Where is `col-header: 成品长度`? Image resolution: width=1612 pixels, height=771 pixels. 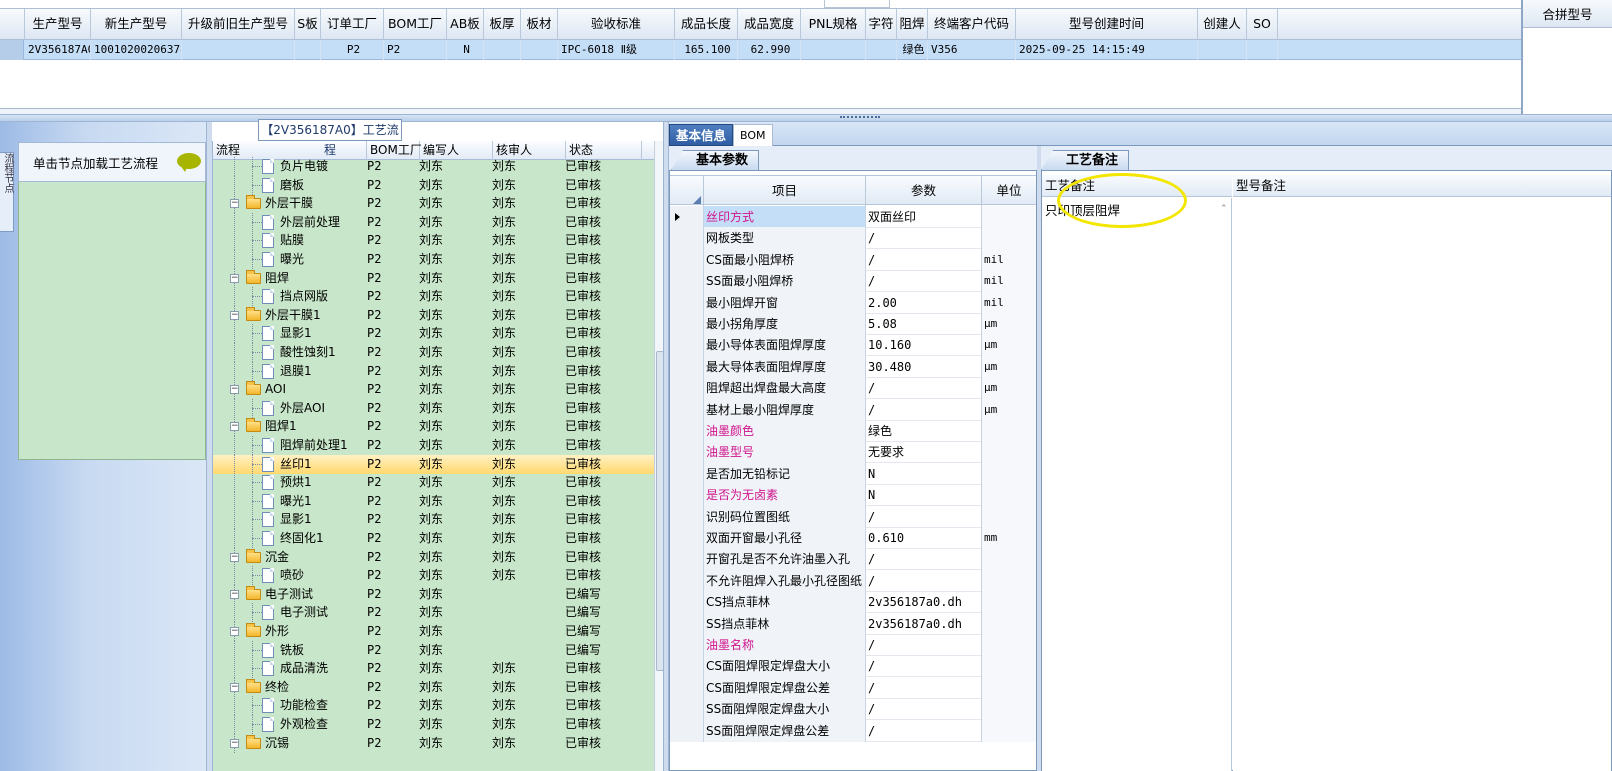 col-header: 成品长度 is located at coordinates (706, 24).